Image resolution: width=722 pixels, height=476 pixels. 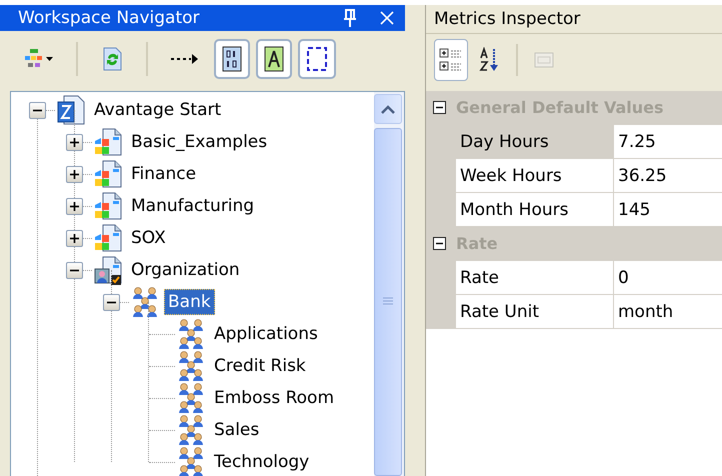 I want to click on binary-icon, so click(x=232, y=59).